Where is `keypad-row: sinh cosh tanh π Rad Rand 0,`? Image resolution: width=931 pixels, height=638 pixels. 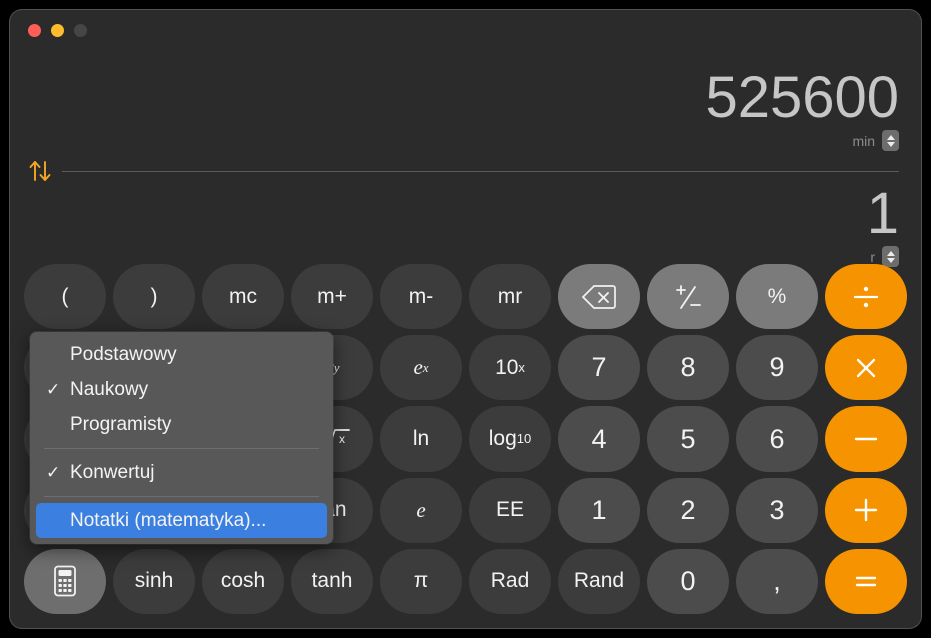 keypad-row: sinh cosh tanh π Rad Rand 0, is located at coordinates (465, 581).